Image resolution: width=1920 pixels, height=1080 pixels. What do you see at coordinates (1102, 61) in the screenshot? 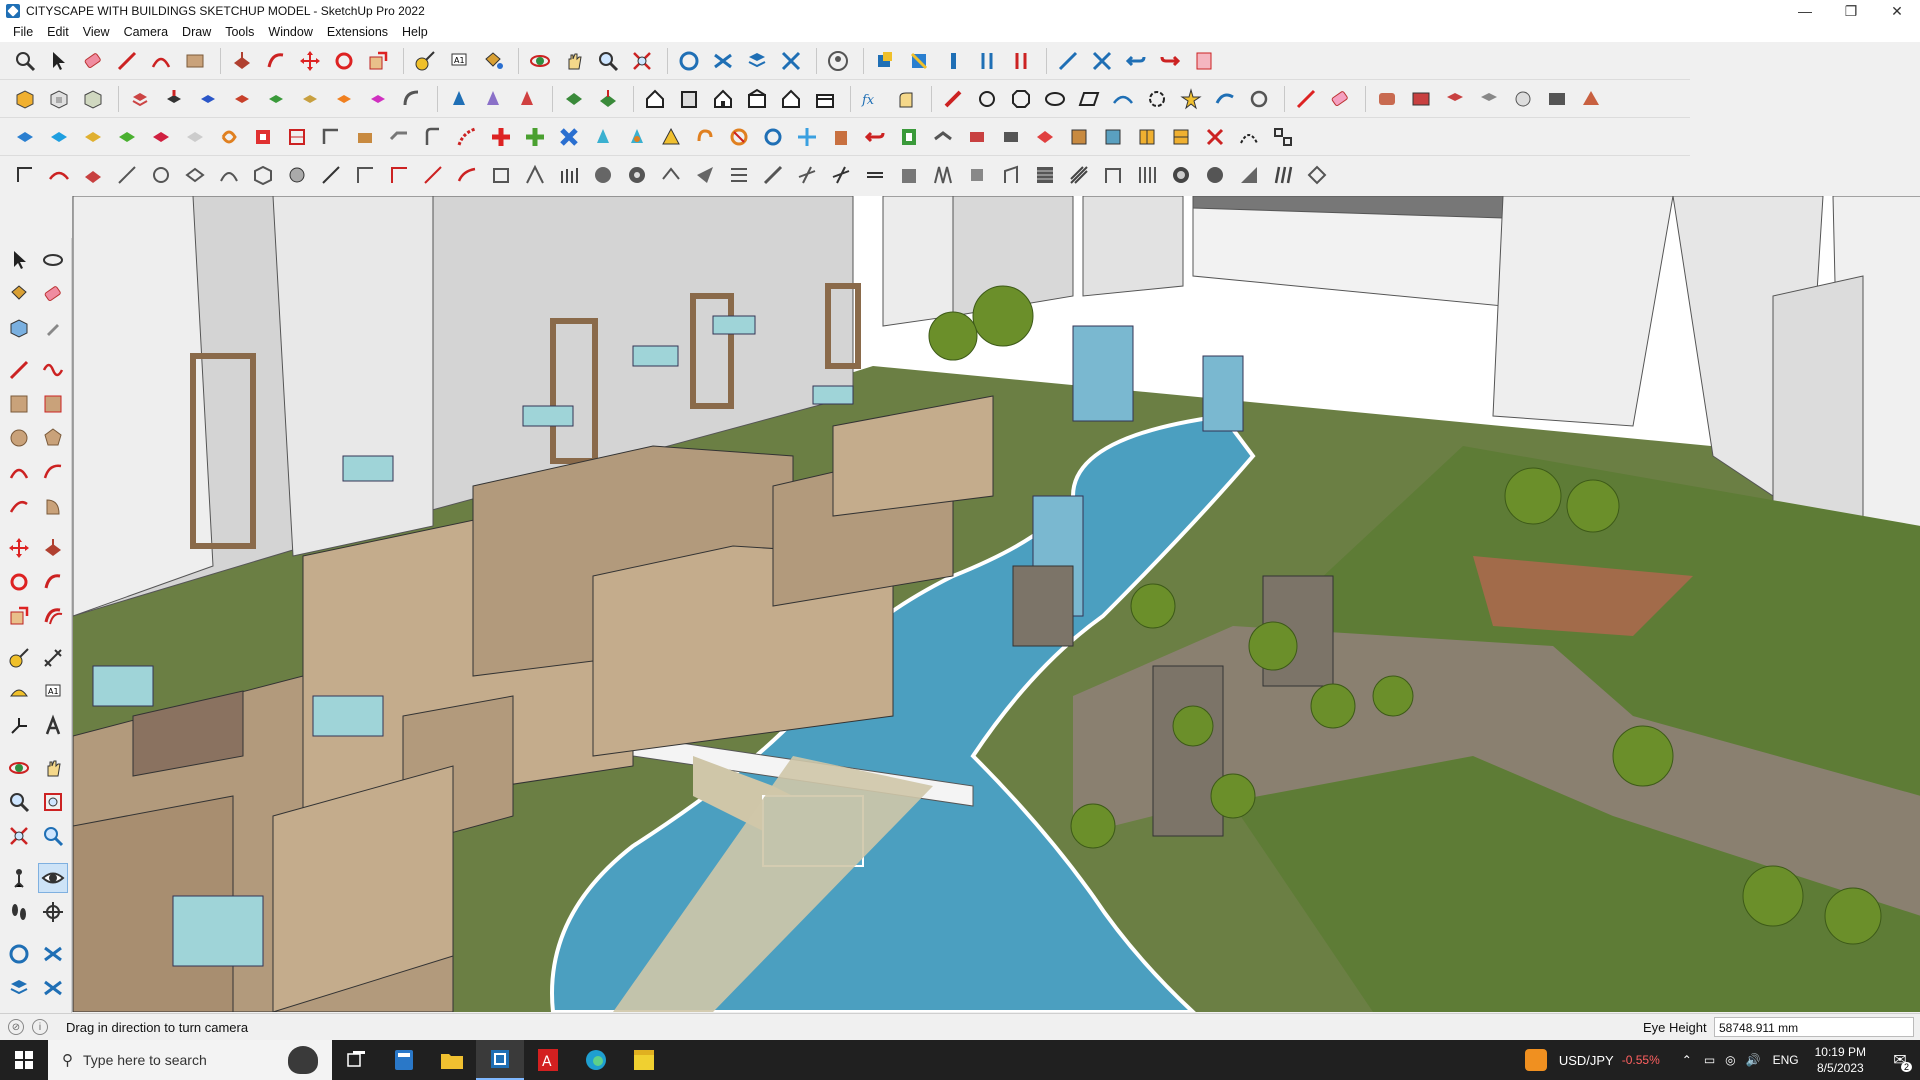
I see `align-button` at bounding box center [1102, 61].